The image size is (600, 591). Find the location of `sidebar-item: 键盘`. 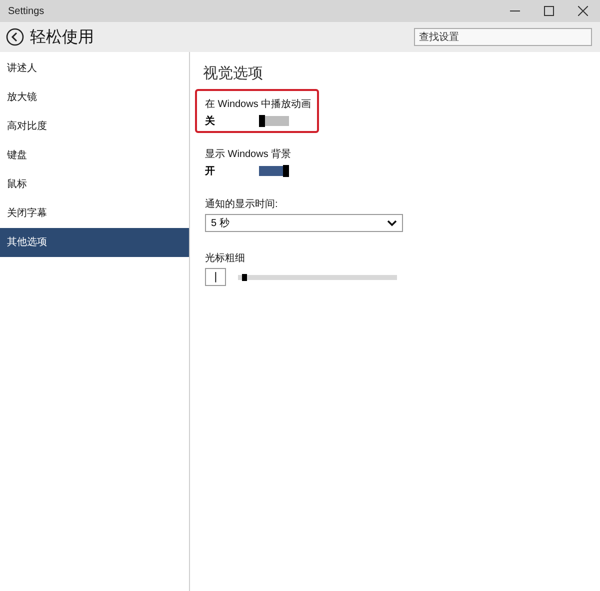

sidebar-item: 键盘 is located at coordinates (94, 155).